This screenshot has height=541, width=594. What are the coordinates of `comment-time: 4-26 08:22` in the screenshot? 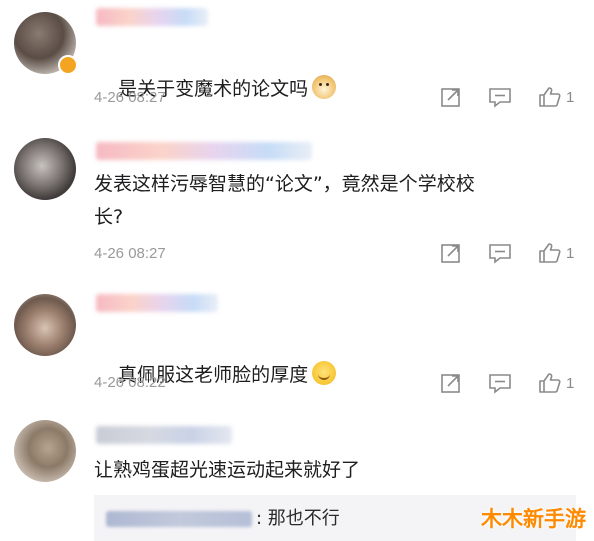 It's located at (130, 382).